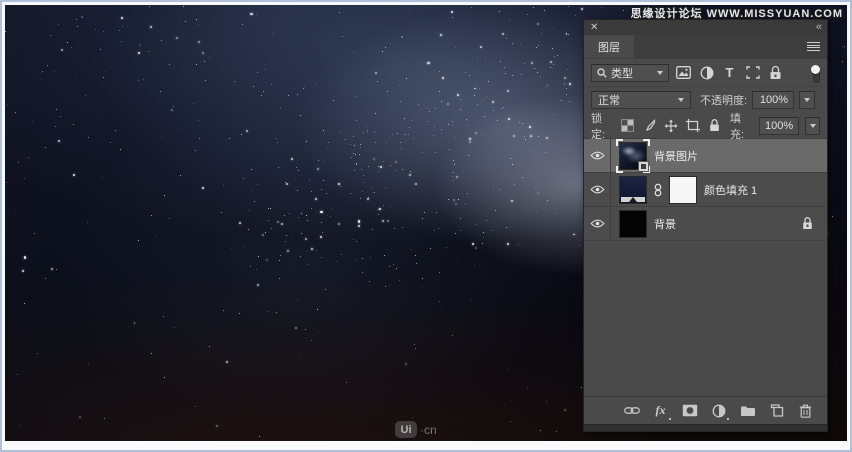  I want to click on lock-transparent-pixels-icon, so click(628, 125).